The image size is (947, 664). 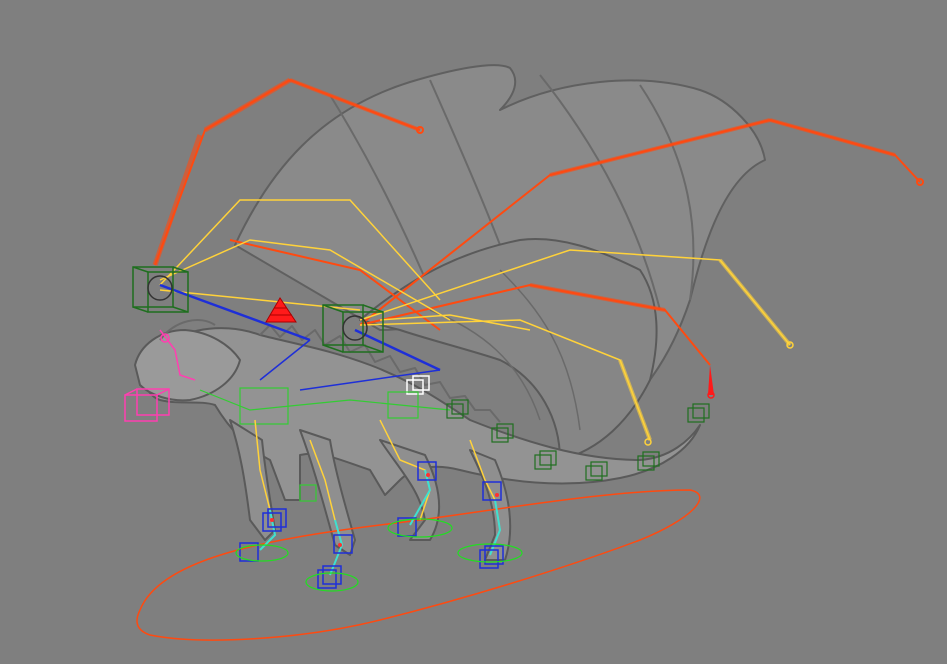 I want to click on shoulder-control-right, so click(x=353, y=328).